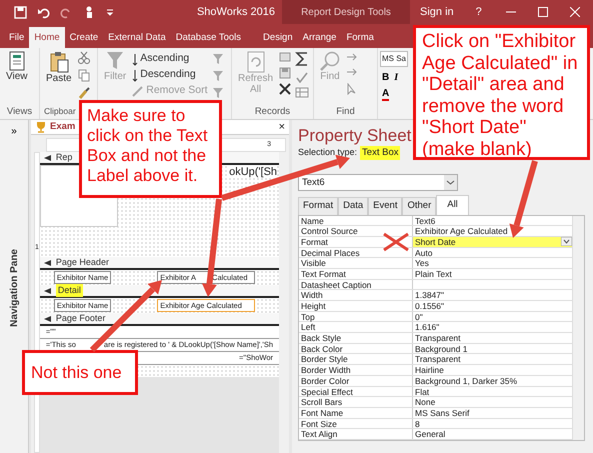 The width and height of the screenshot is (593, 453). What do you see at coordinates (236, 12) in the screenshot?
I see `window-title: ShoWorks 2016` at bounding box center [236, 12].